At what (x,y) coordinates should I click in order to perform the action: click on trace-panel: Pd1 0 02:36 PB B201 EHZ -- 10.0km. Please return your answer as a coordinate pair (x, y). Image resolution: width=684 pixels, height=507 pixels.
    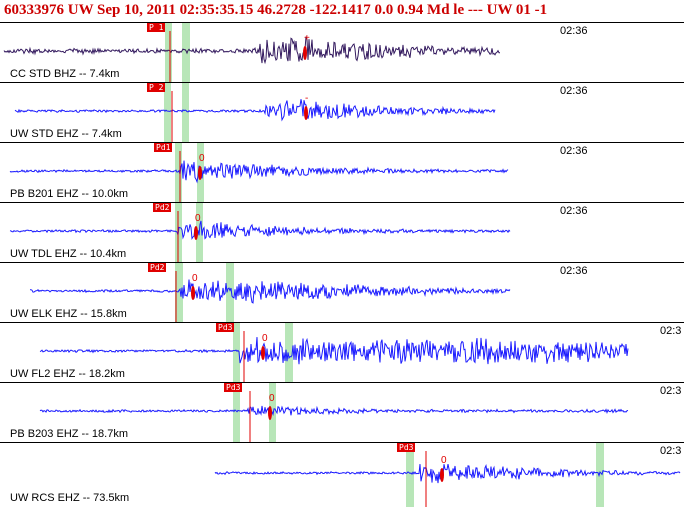
    Looking at the image, I should click on (342, 172).